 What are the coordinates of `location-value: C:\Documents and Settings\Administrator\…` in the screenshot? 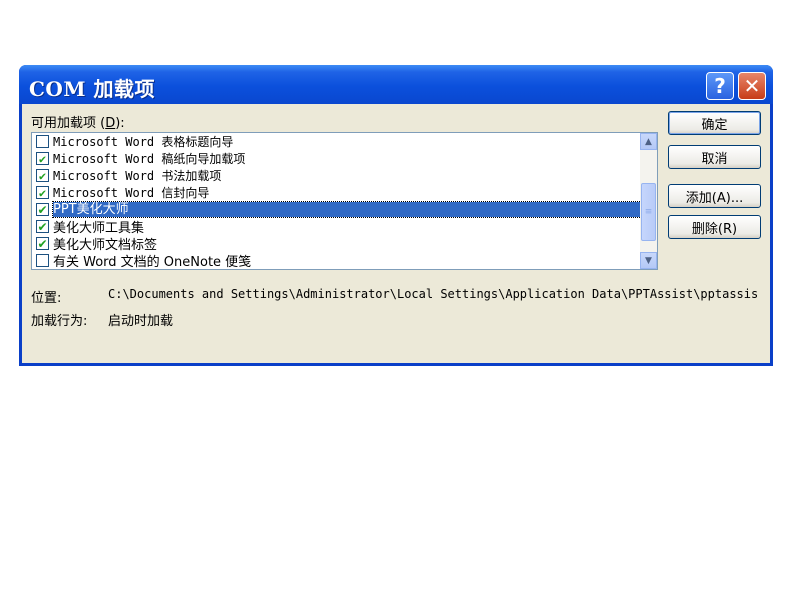 It's located at (433, 294).